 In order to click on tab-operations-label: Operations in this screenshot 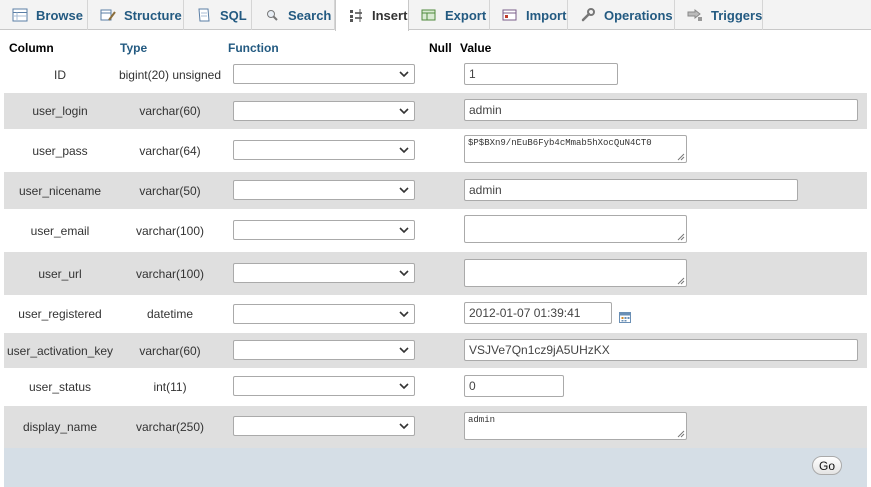, I will do `click(638, 15)`.